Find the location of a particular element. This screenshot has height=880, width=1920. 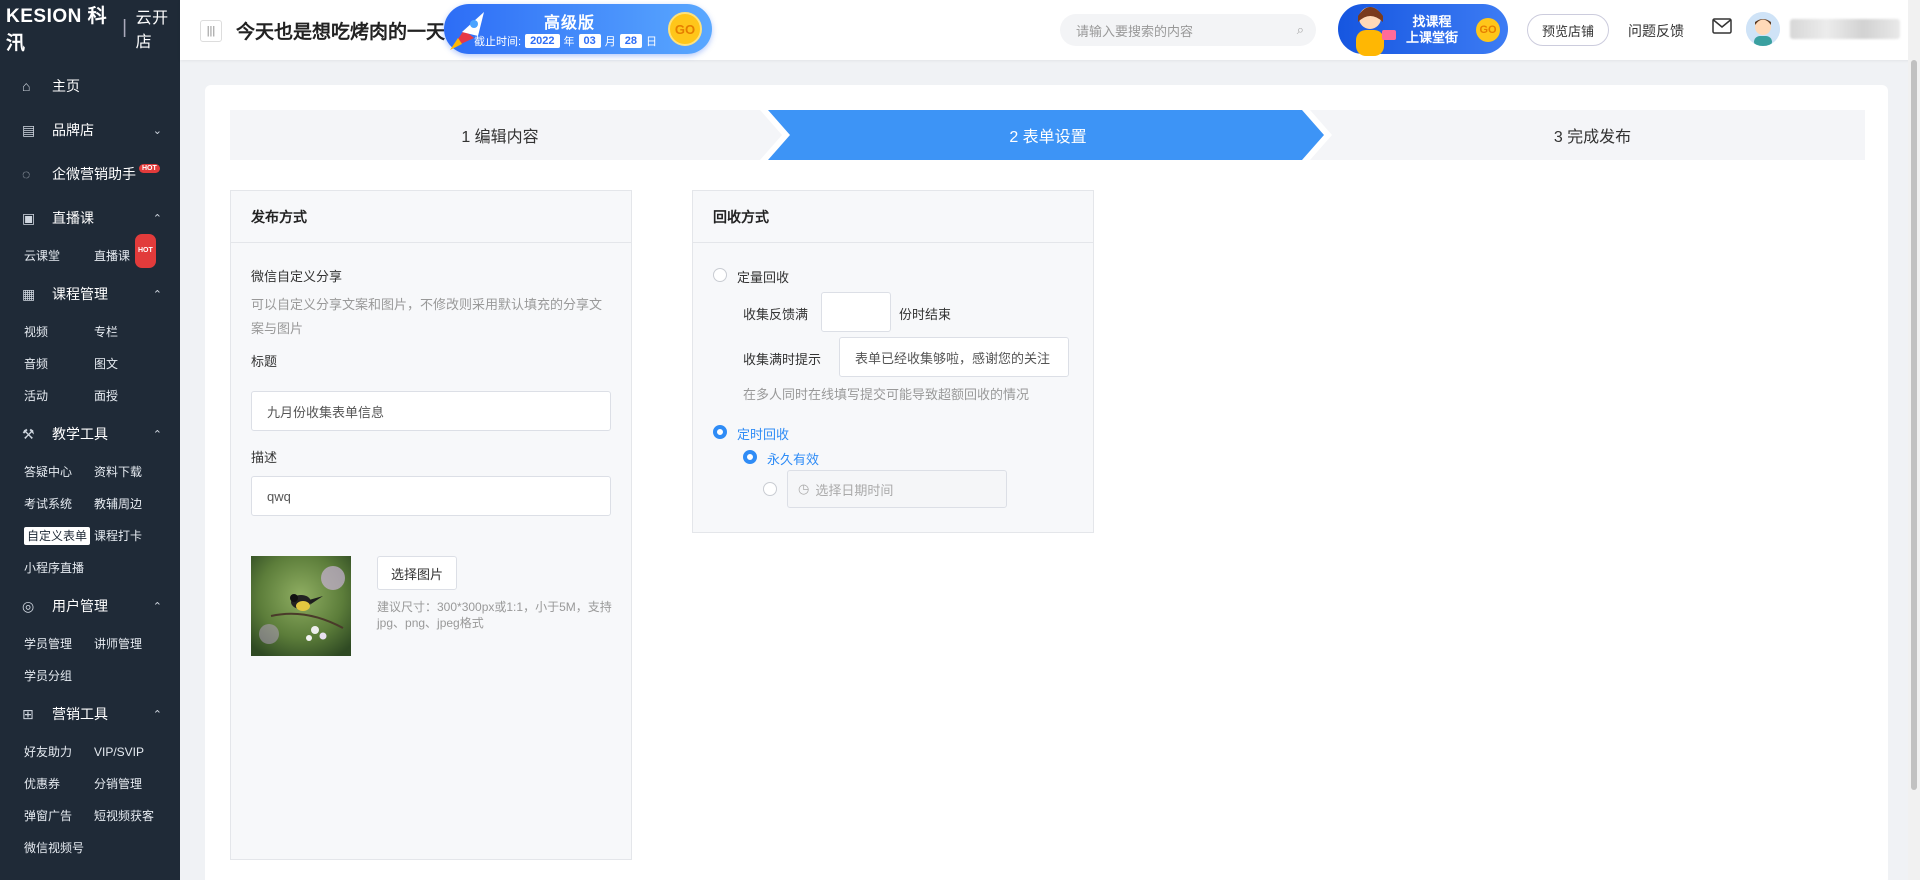

sidebar-item-wecom: ◌ 企微营销助手 HOT is located at coordinates (90, 174).